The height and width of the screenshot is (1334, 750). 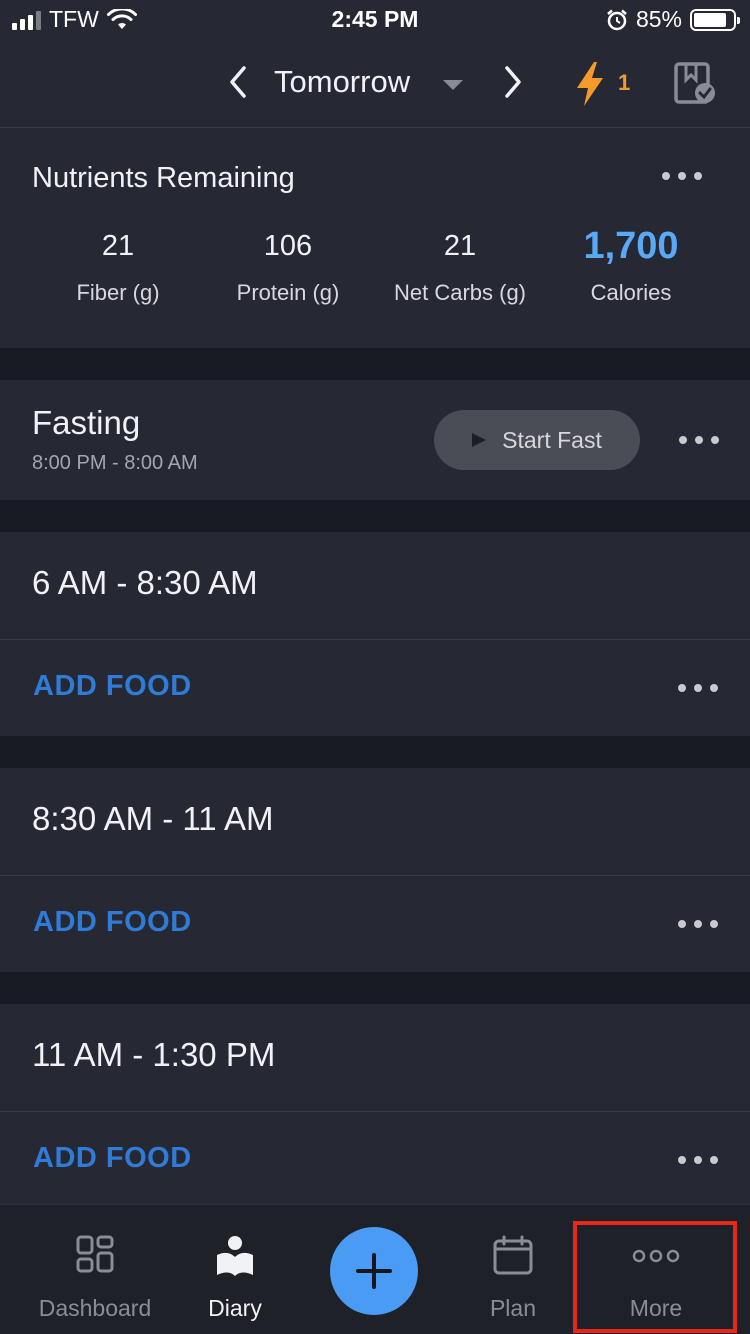 What do you see at coordinates (631, 292) in the screenshot?
I see `nutrient-label: Calories` at bounding box center [631, 292].